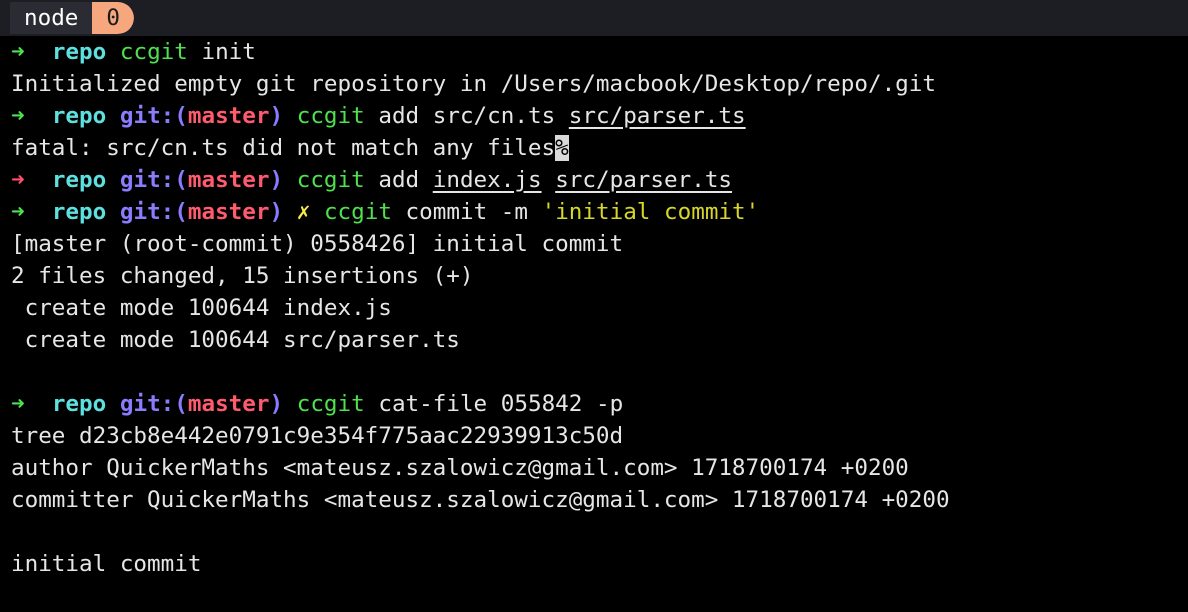 This screenshot has height=612, width=1188. Describe the element at coordinates (235, 340) in the screenshot. I see `output-line: create mode 100644 src/parser.ts` at that location.